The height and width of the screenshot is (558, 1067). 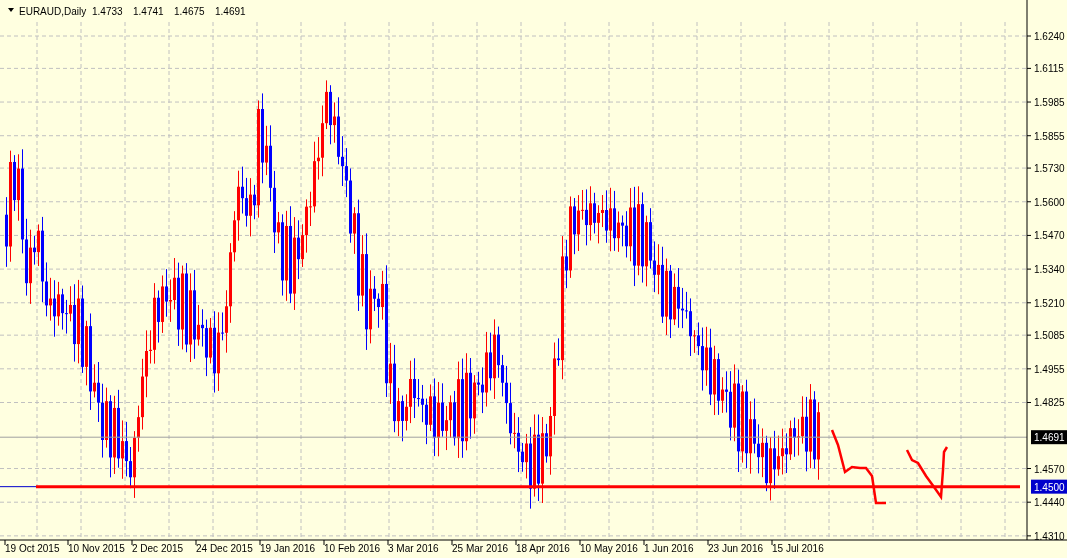 I want to click on date-label: 10 Nov 2015, so click(x=96, y=548).